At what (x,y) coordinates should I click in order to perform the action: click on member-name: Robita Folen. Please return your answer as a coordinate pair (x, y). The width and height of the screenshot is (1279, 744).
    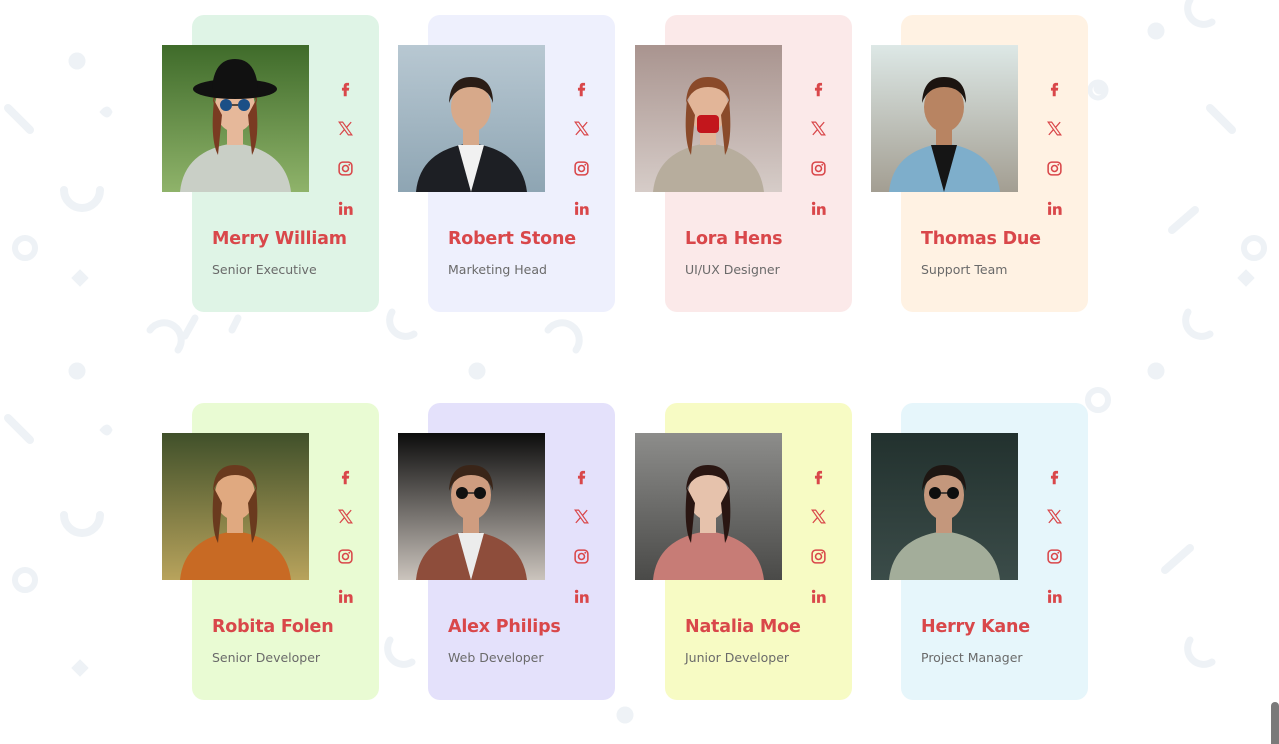
    Looking at the image, I should click on (273, 627).